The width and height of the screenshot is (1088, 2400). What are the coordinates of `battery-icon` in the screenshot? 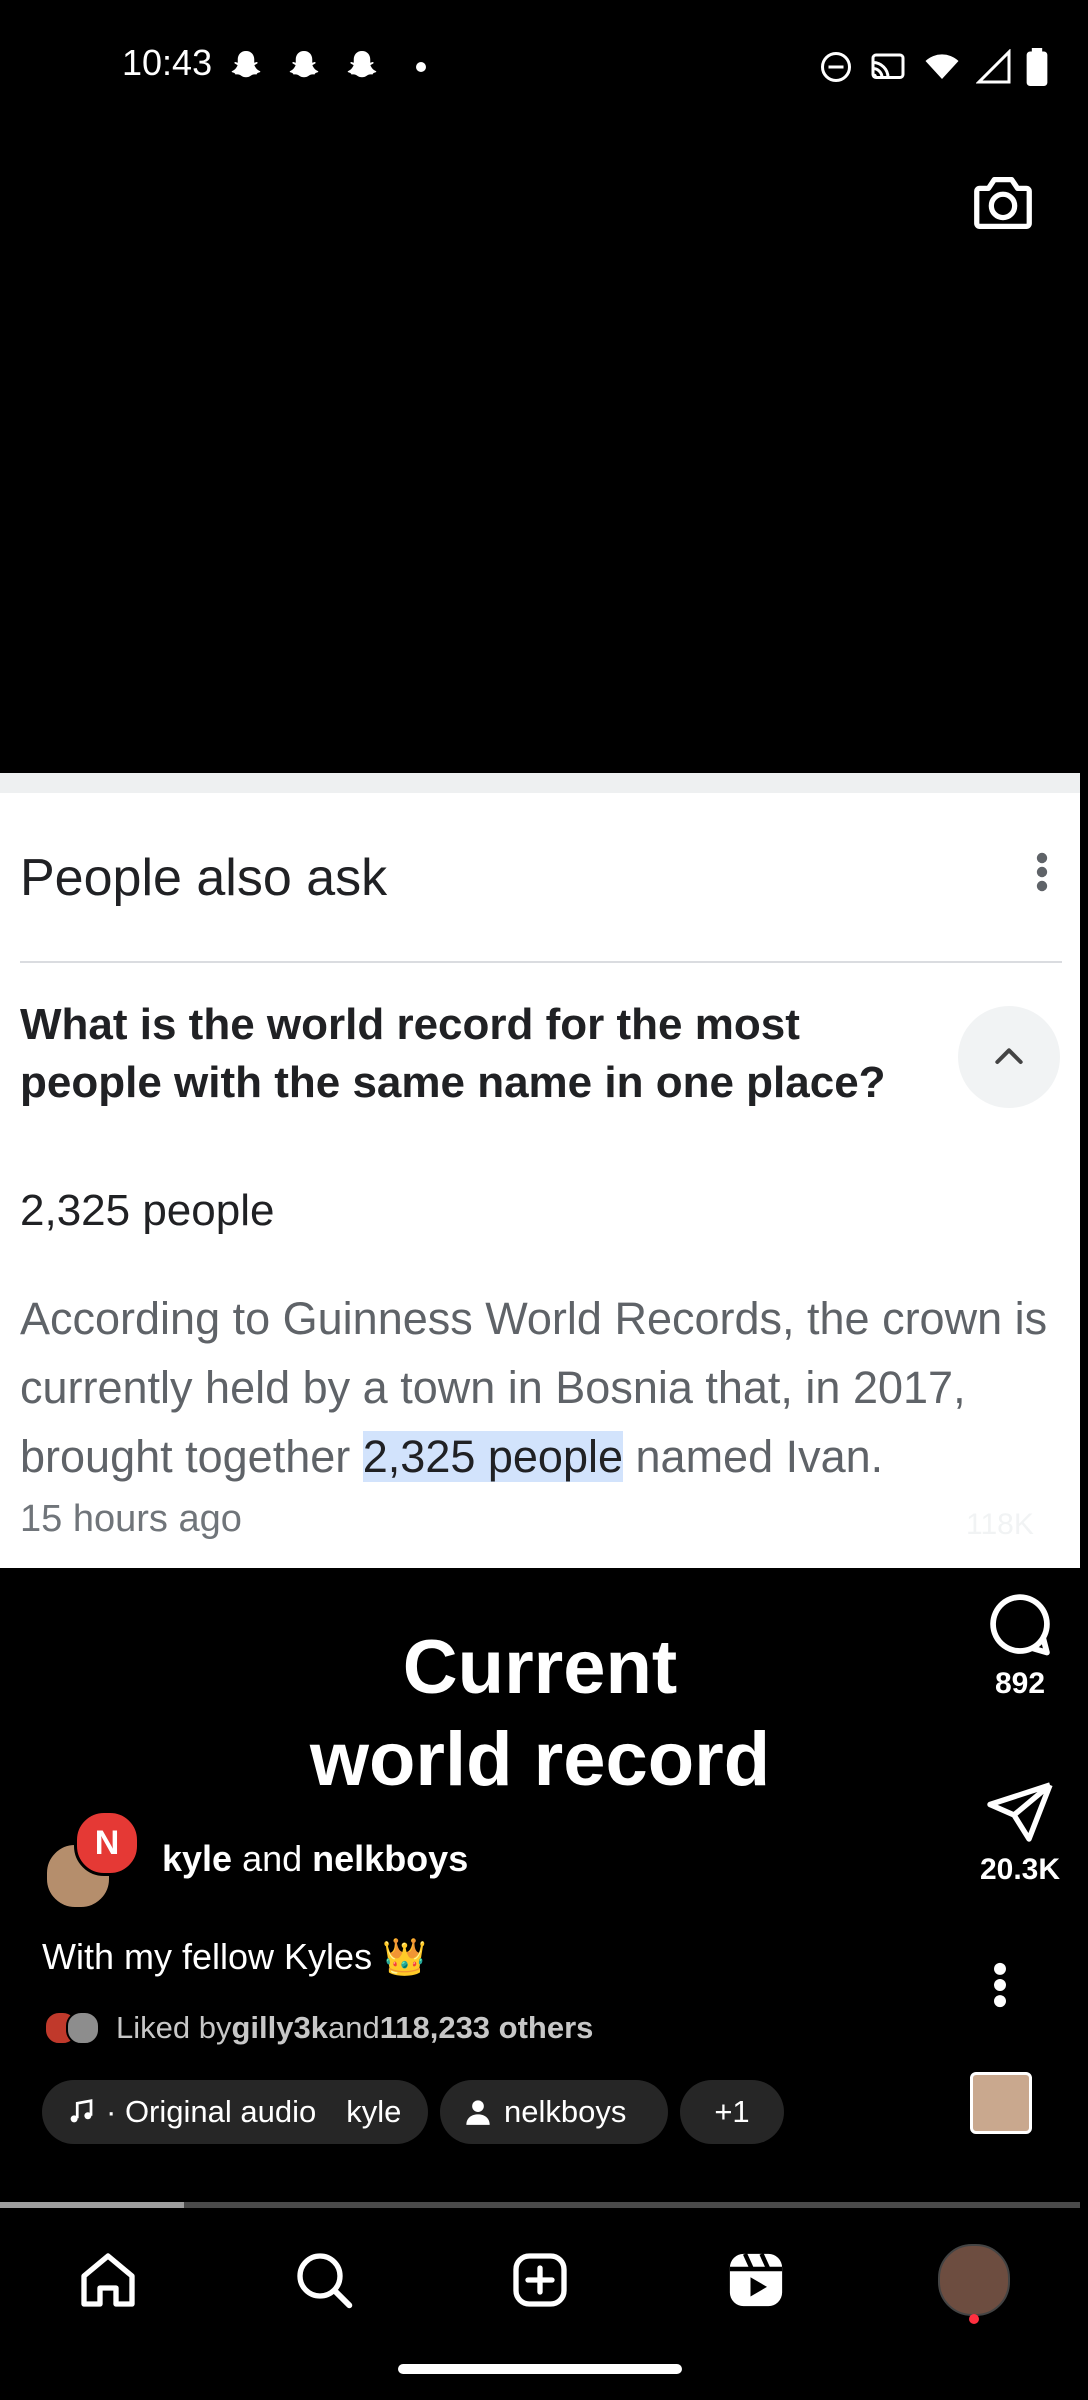 It's located at (1037, 67).